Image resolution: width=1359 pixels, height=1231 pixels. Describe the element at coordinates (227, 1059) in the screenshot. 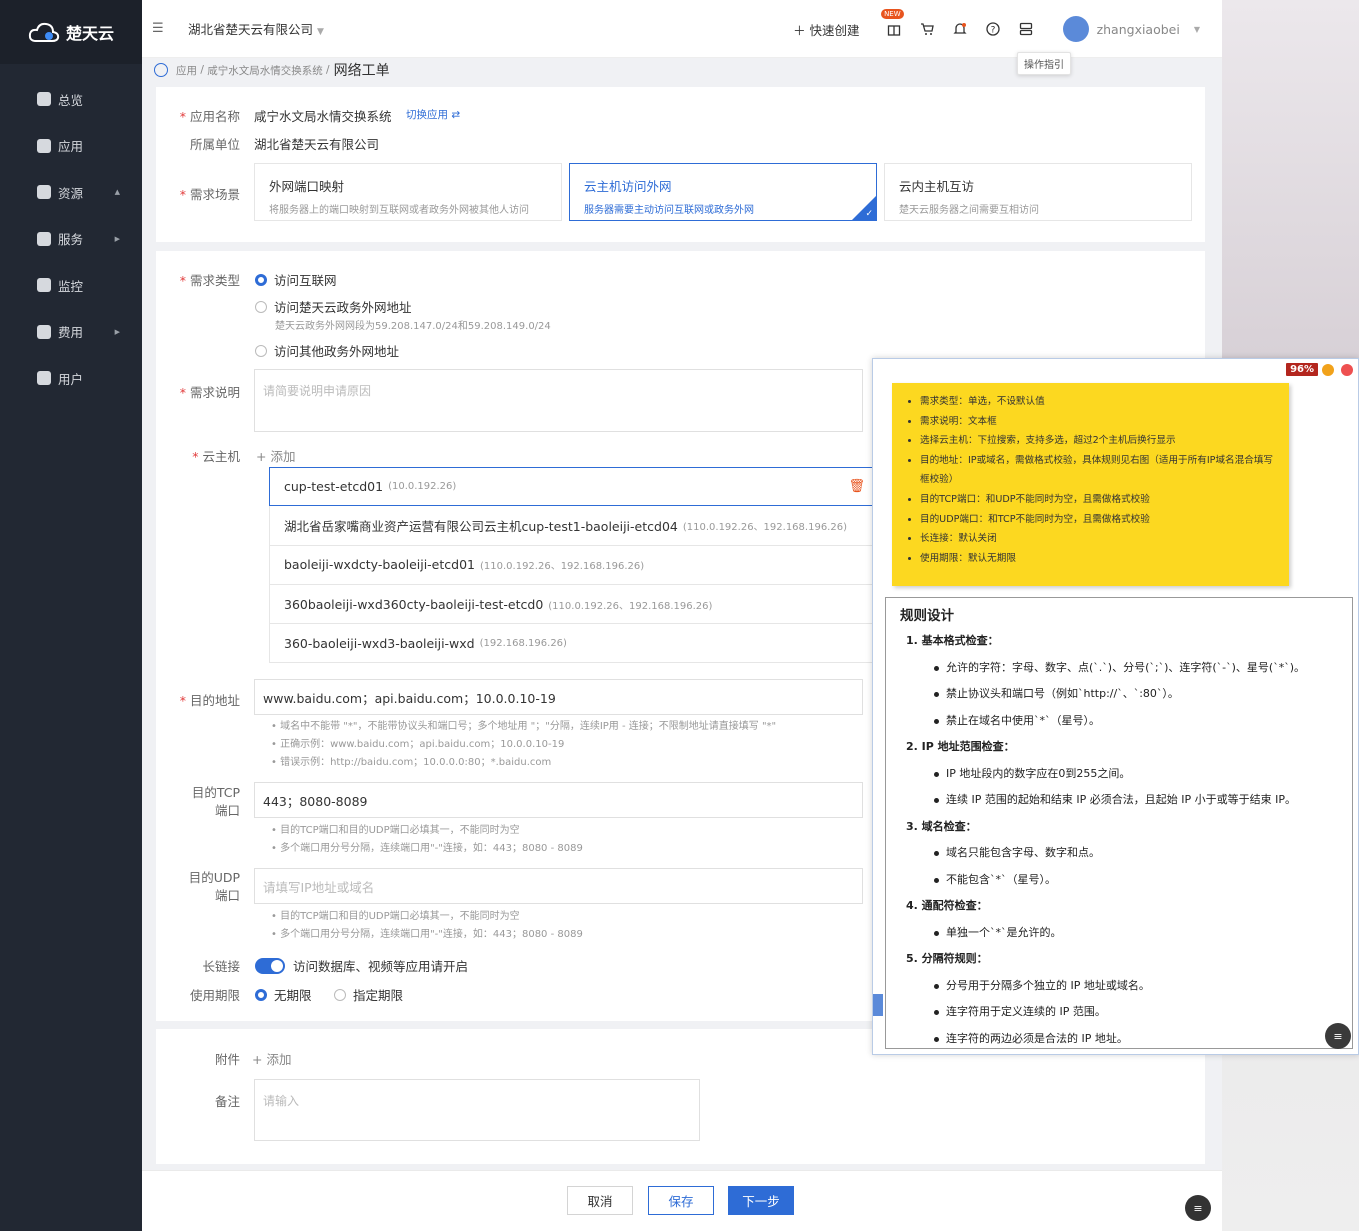

I see `attach-label: 附件` at that location.